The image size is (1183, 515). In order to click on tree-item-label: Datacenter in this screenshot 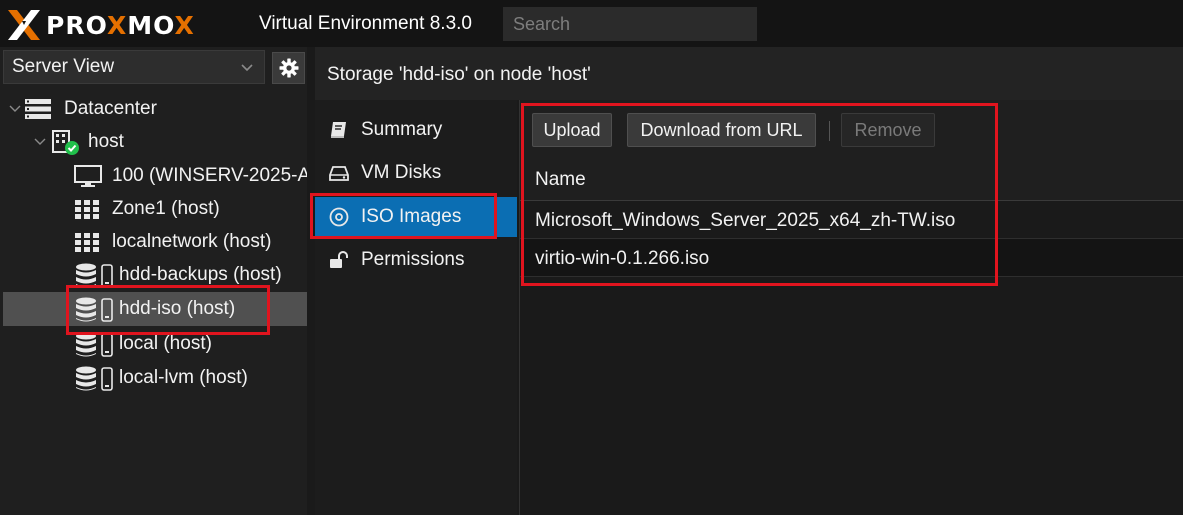, I will do `click(110, 108)`.